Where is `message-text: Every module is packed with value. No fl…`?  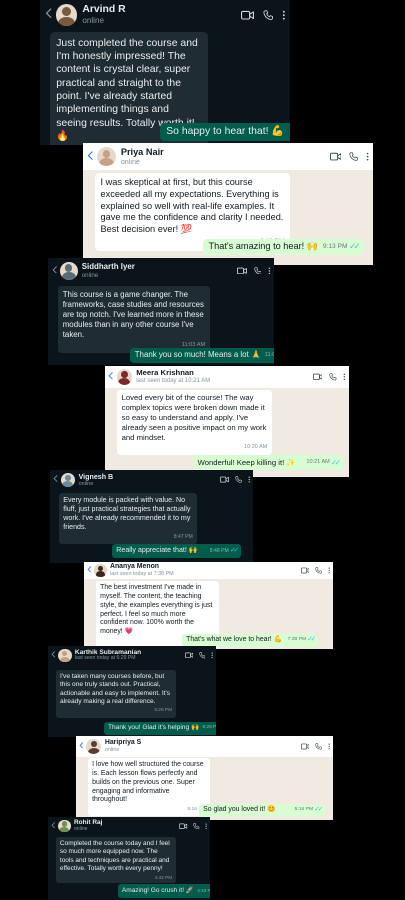 message-text: Every module is packed with value. No fl… is located at coordinates (127, 514).